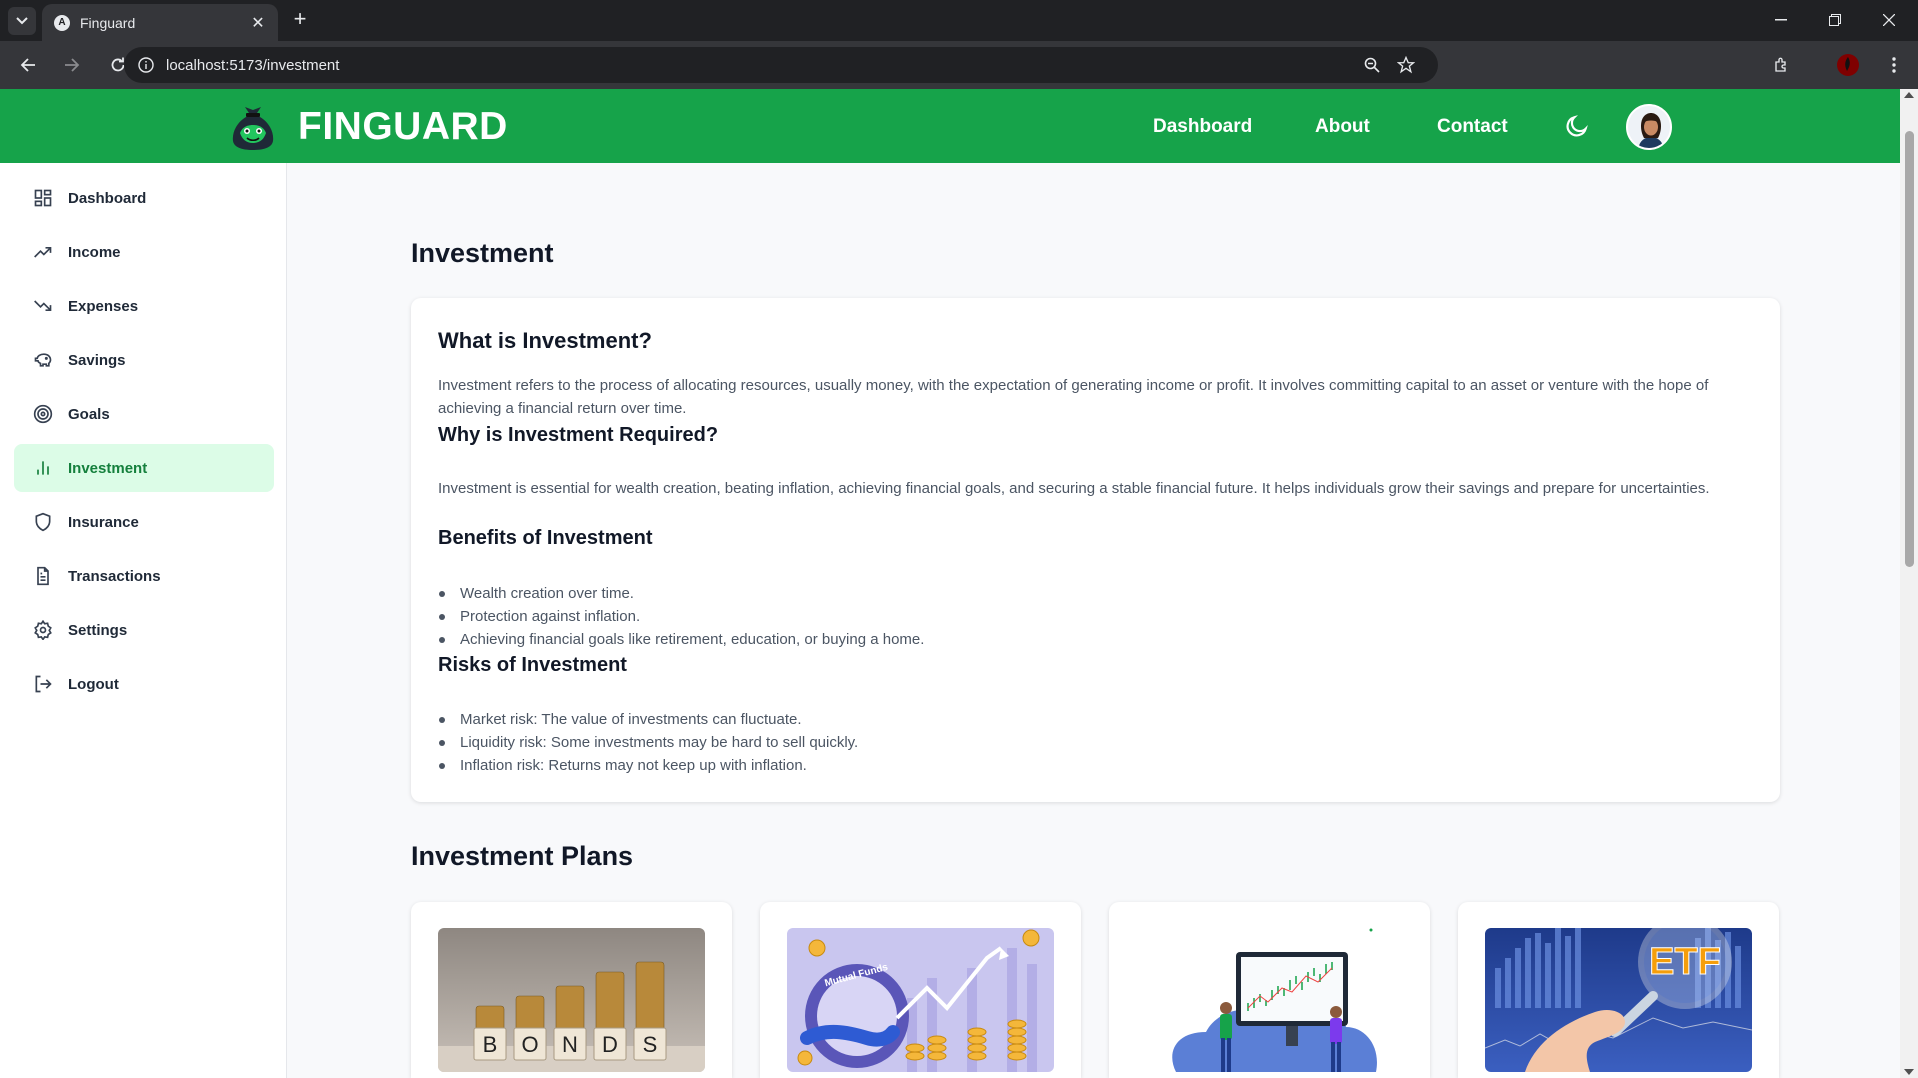 The width and height of the screenshot is (1918, 1078). What do you see at coordinates (571, 1000) in the screenshot?
I see `bonds-image: BONDS` at bounding box center [571, 1000].